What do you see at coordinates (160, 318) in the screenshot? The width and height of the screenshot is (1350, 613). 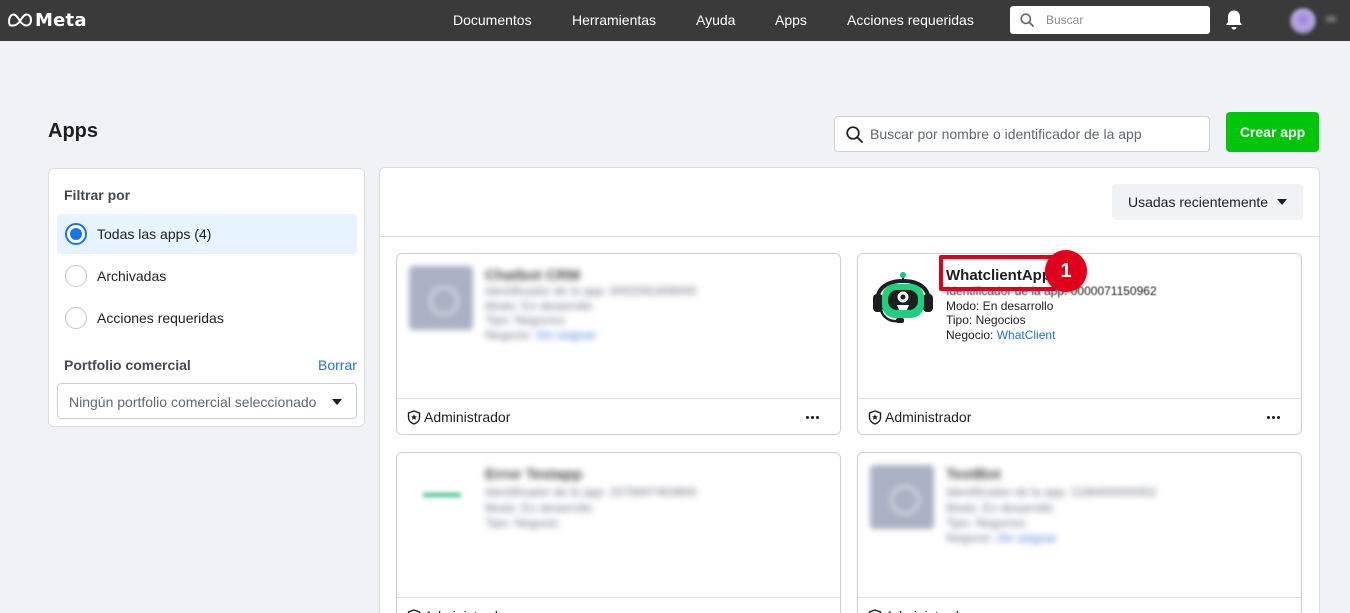 I see `filter-option-label: Acciones requeridas` at bounding box center [160, 318].